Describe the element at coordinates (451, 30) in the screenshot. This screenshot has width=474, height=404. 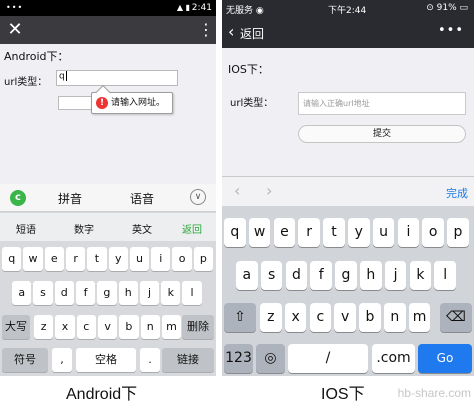
I see `more-options-icon: •••` at that location.